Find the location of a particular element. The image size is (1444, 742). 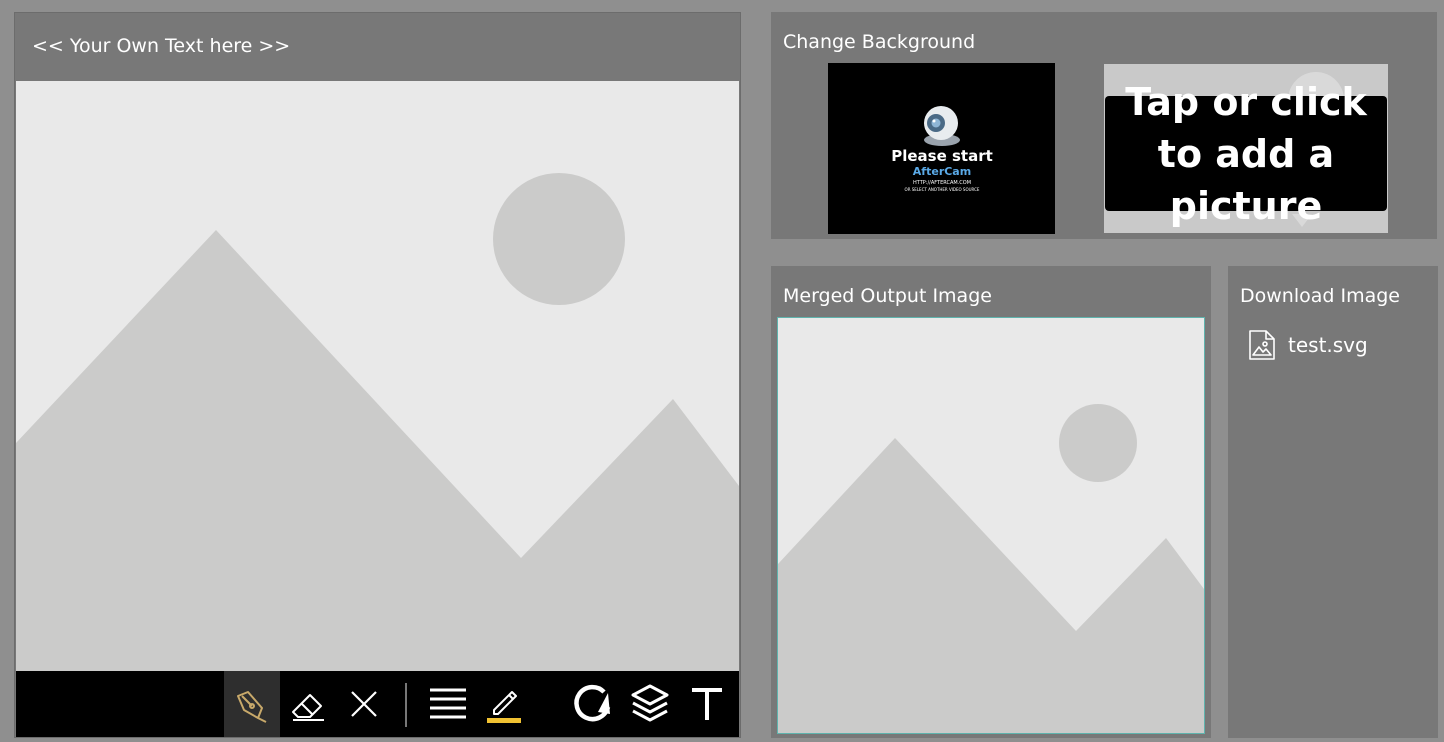

download-file-name: test.svg is located at coordinates (1328, 345).